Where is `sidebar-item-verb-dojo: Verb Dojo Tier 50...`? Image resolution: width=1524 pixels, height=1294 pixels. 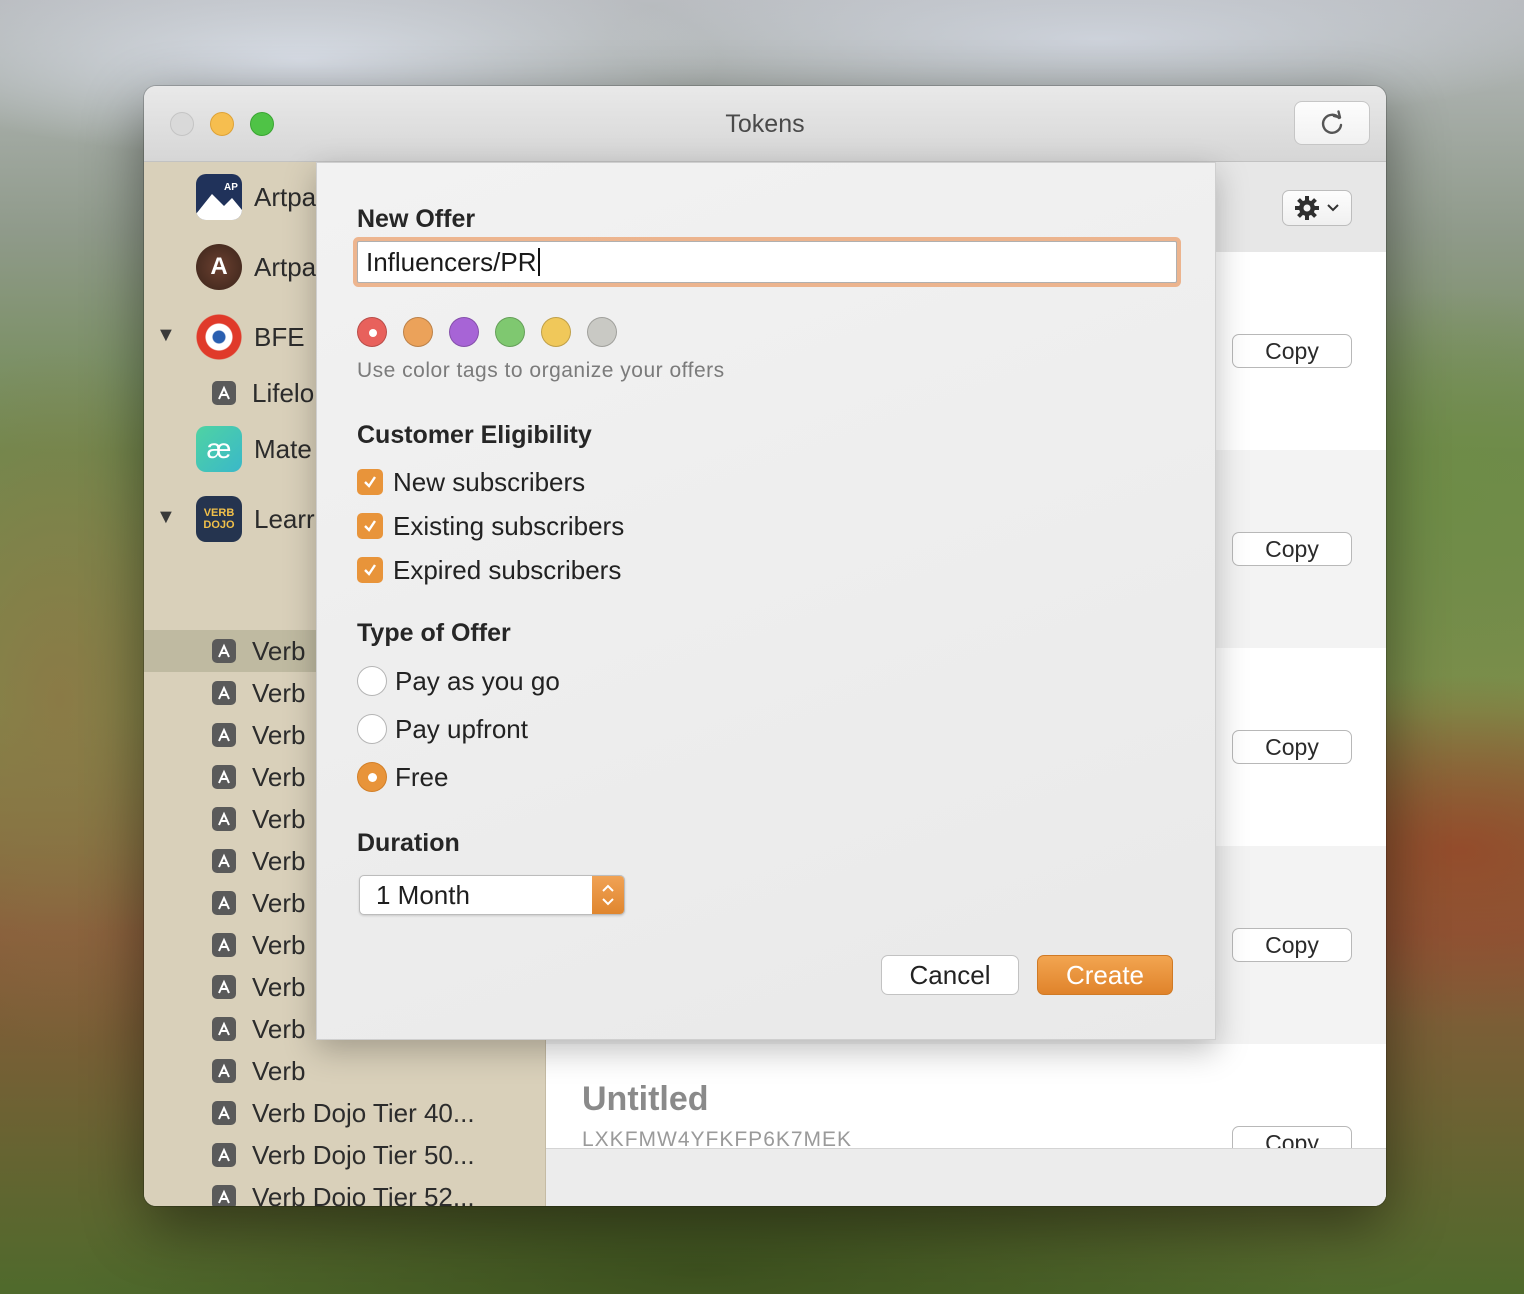
sidebar-item-verb-dojo: Verb Dojo Tier 50... is located at coordinates (344, 1155).